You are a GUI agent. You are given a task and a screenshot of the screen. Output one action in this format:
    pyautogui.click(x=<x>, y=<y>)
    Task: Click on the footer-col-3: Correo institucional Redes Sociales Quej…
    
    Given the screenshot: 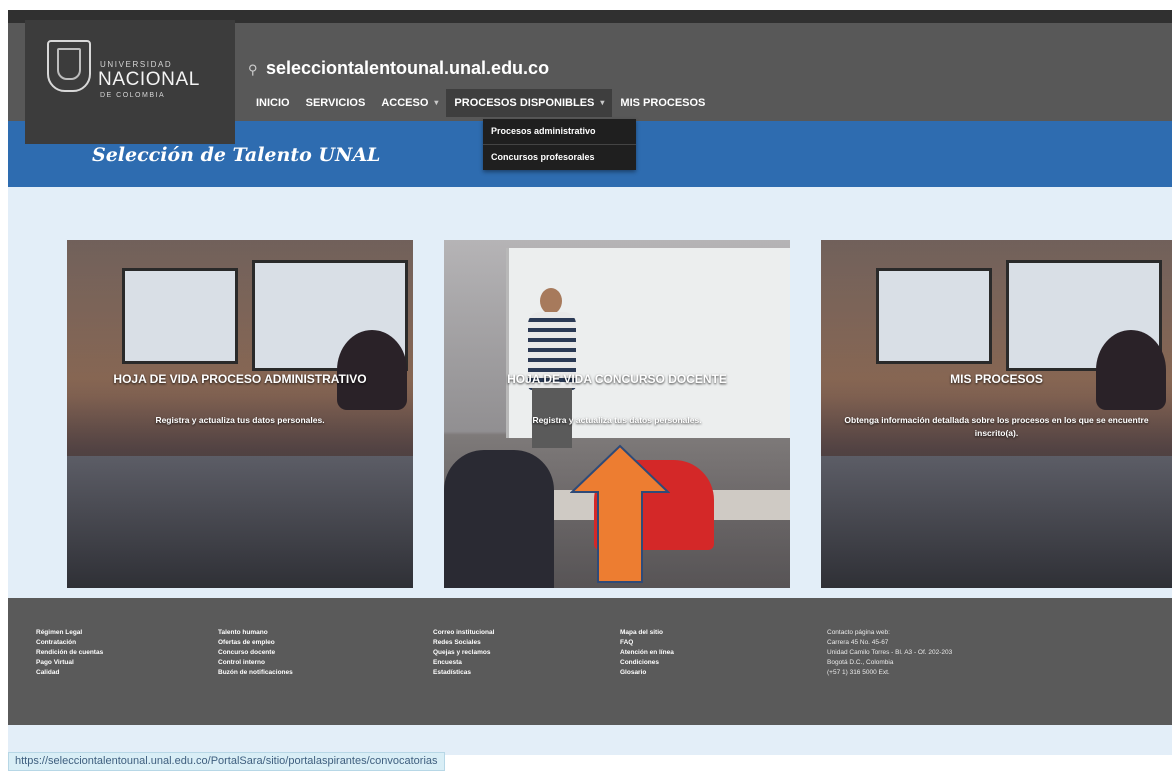 What is the action you would take?
    pyautogui.click(x=463, y=653)
    